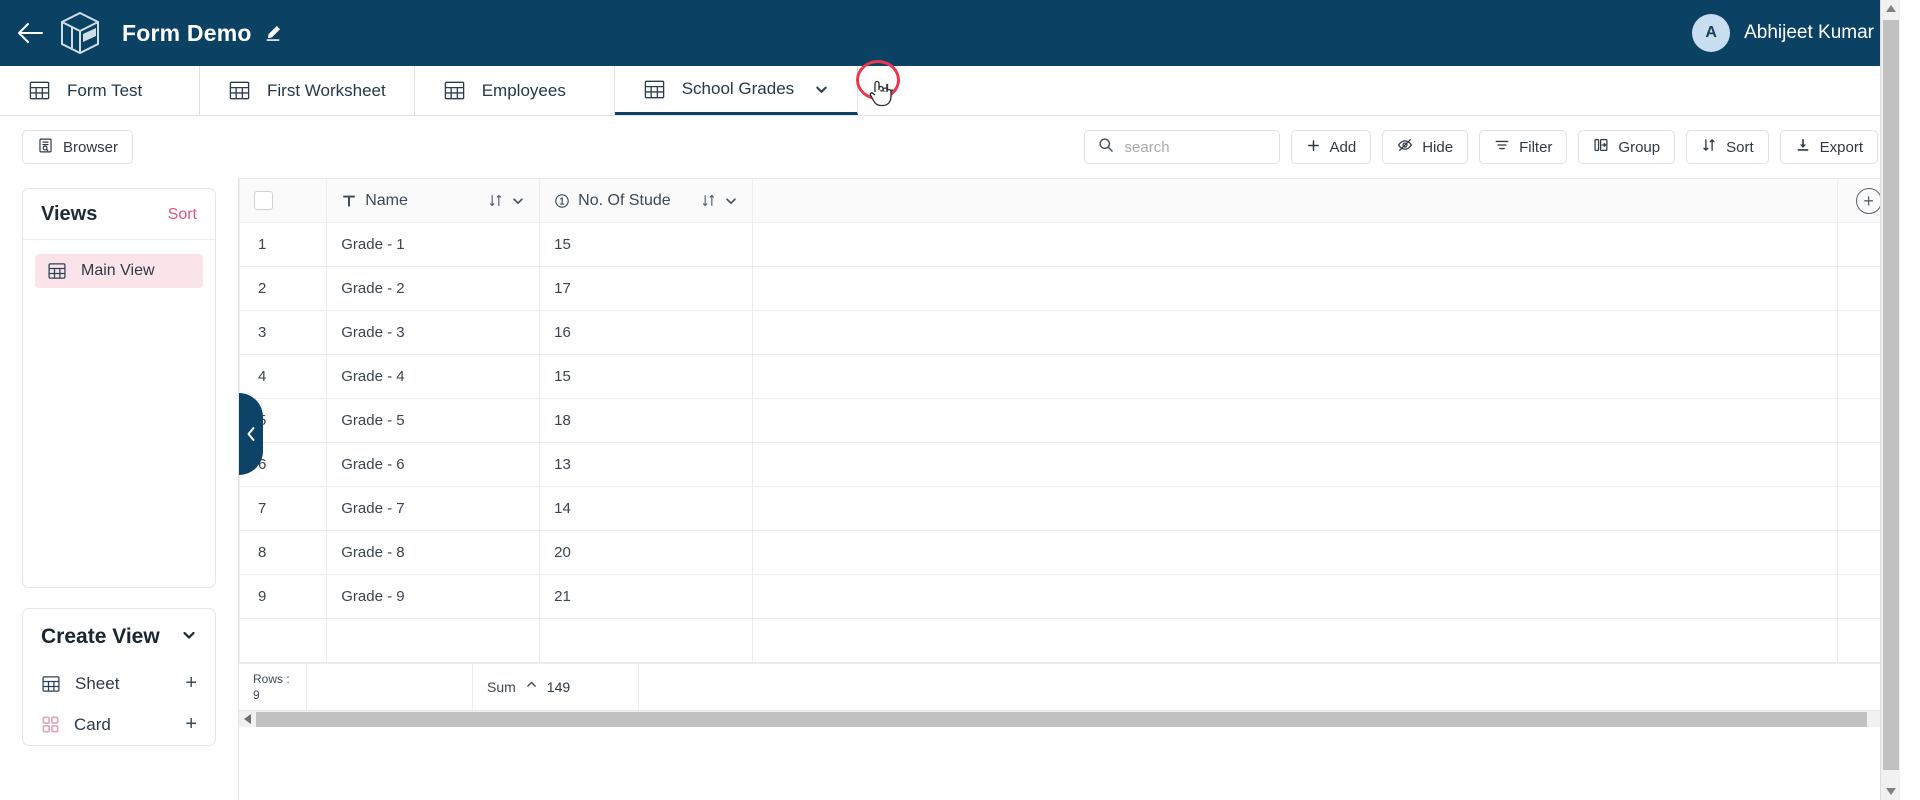 The image size is (1920, 800). Describe the element at coordinates (433, 420) in the screenshot. I see `cell-name: Grade - 5` at that location.